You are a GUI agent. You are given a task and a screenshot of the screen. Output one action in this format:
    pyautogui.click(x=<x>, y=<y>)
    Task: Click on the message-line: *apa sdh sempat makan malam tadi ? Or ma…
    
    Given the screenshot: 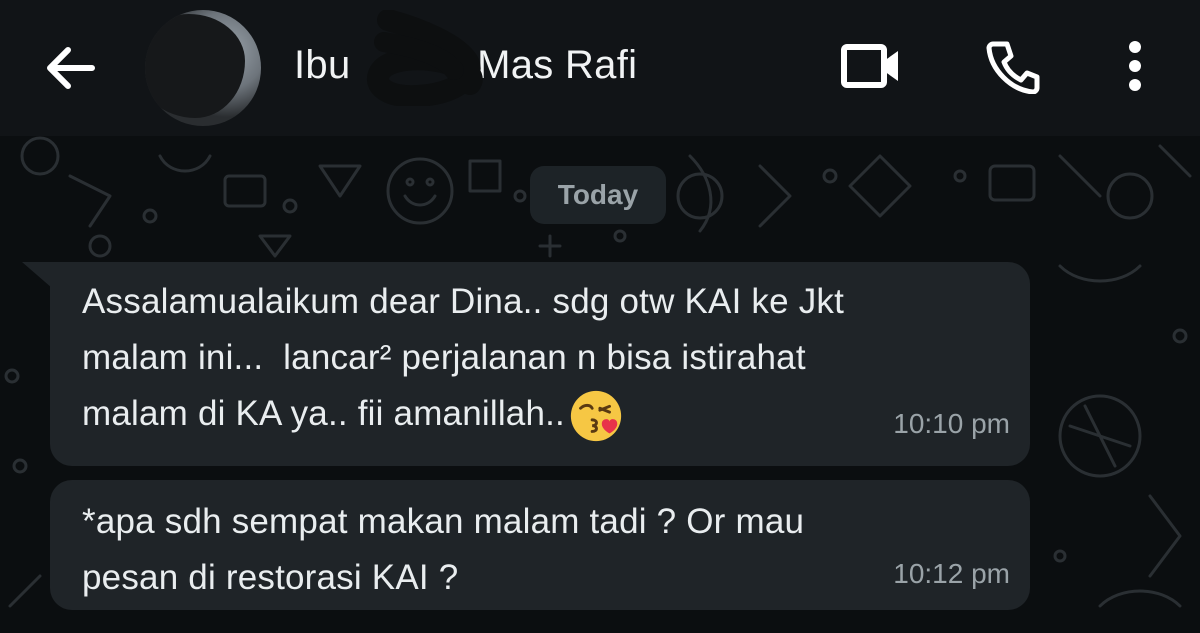 What is the action you would take?
    pyautogui.click(x=443, y=521)
    